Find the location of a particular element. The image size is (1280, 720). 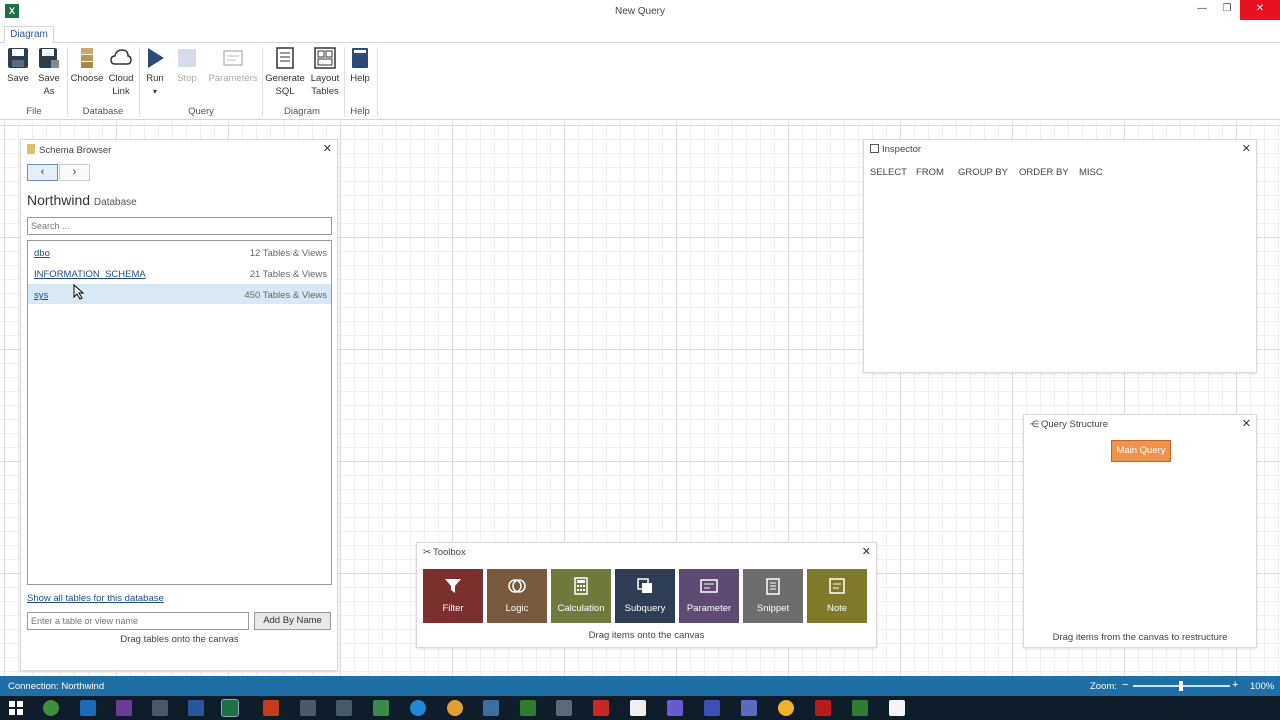

choose-database-button: Choose is located at coordinates (87, 66).